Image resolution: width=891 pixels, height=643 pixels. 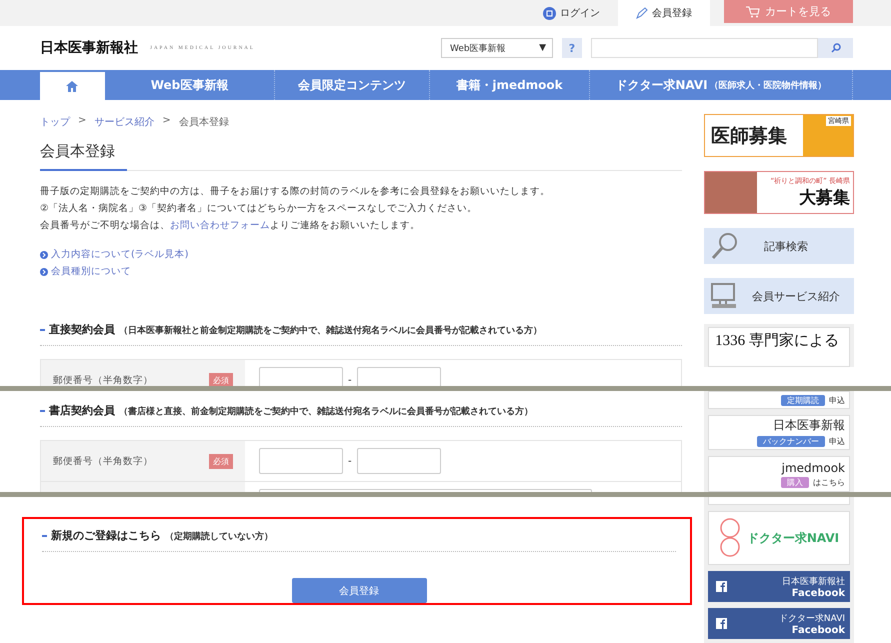 What do you see at coordinates (345, 225) in the screenshot?
I see `intro-text: よりご連絡をお願いいたします。` at bounding box center [345, 225].